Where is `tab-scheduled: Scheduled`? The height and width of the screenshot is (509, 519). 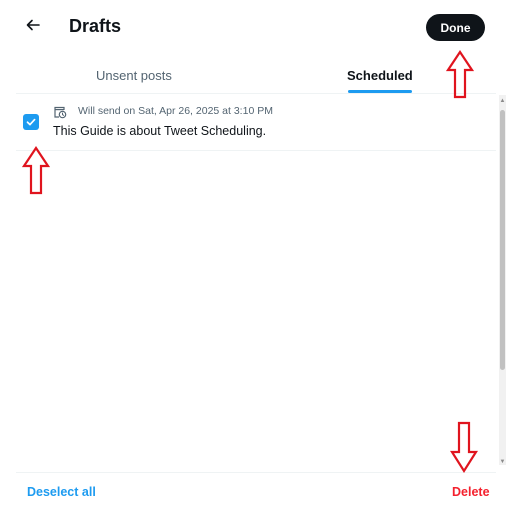 tab-scheduled: Scheduled is located at coordinates (380, 75).